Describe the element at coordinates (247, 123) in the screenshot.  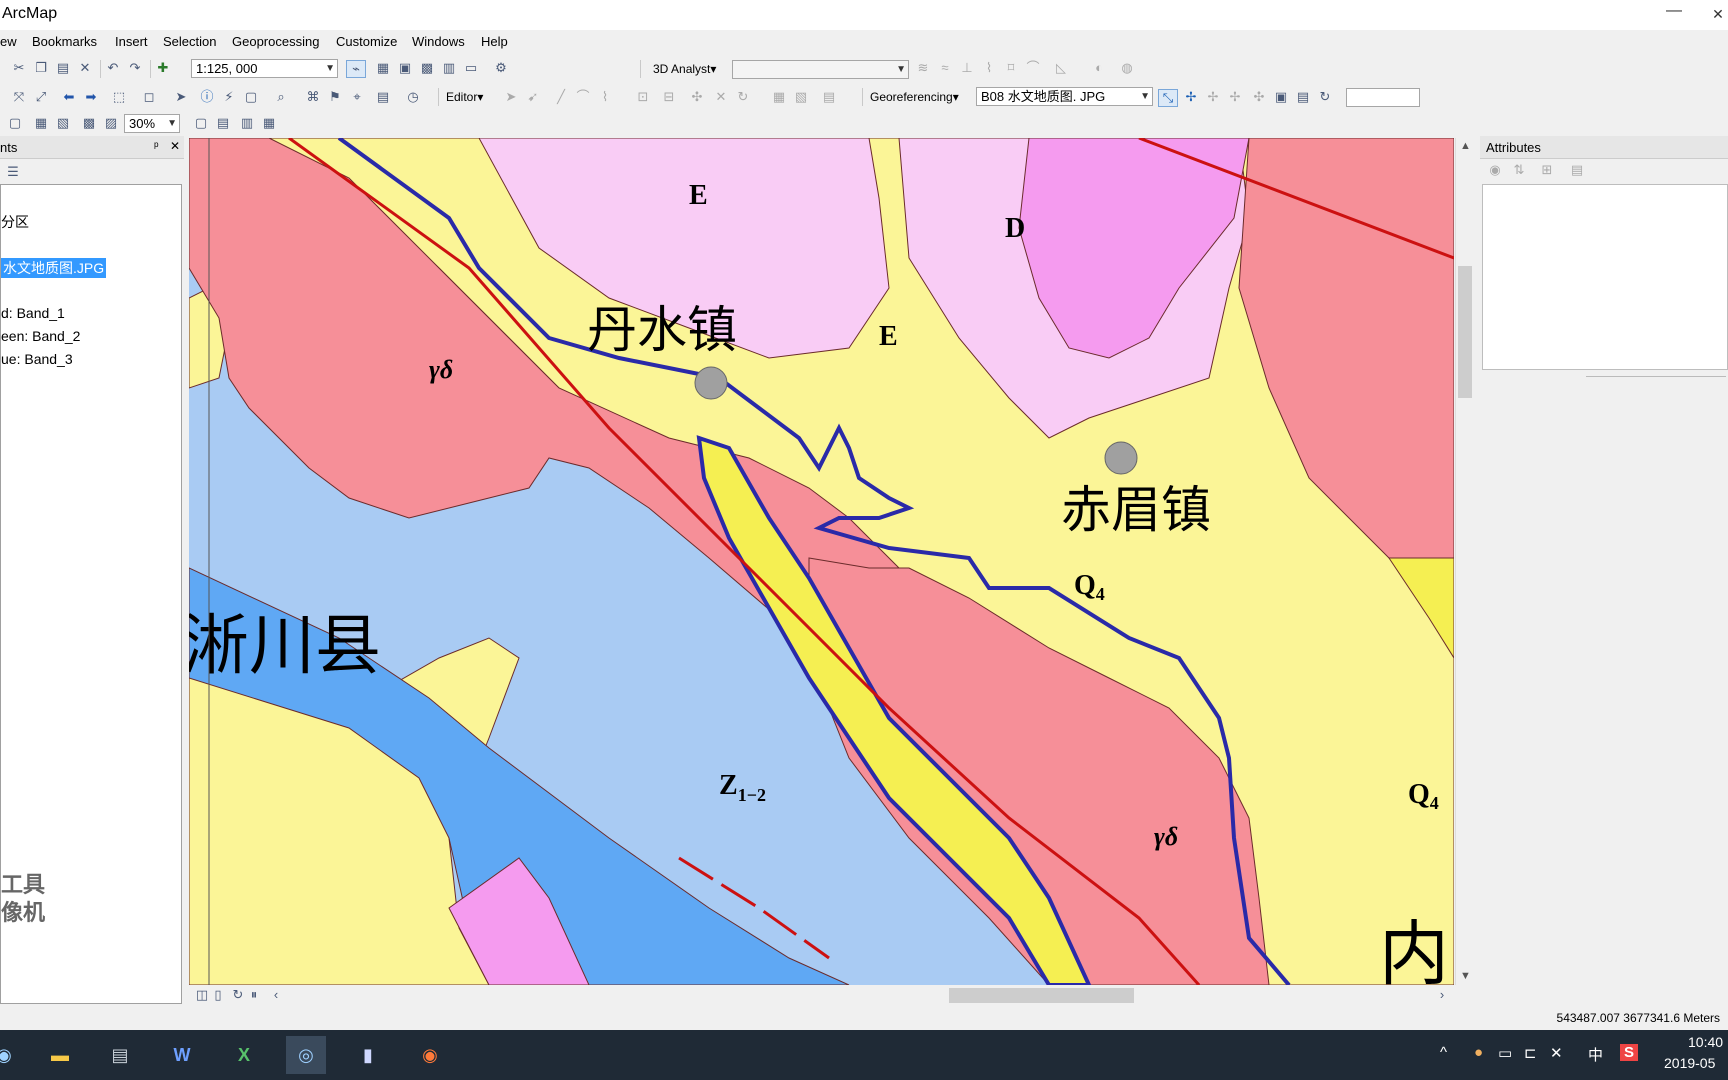
I see `change-layout-icon: ▥` at that location.